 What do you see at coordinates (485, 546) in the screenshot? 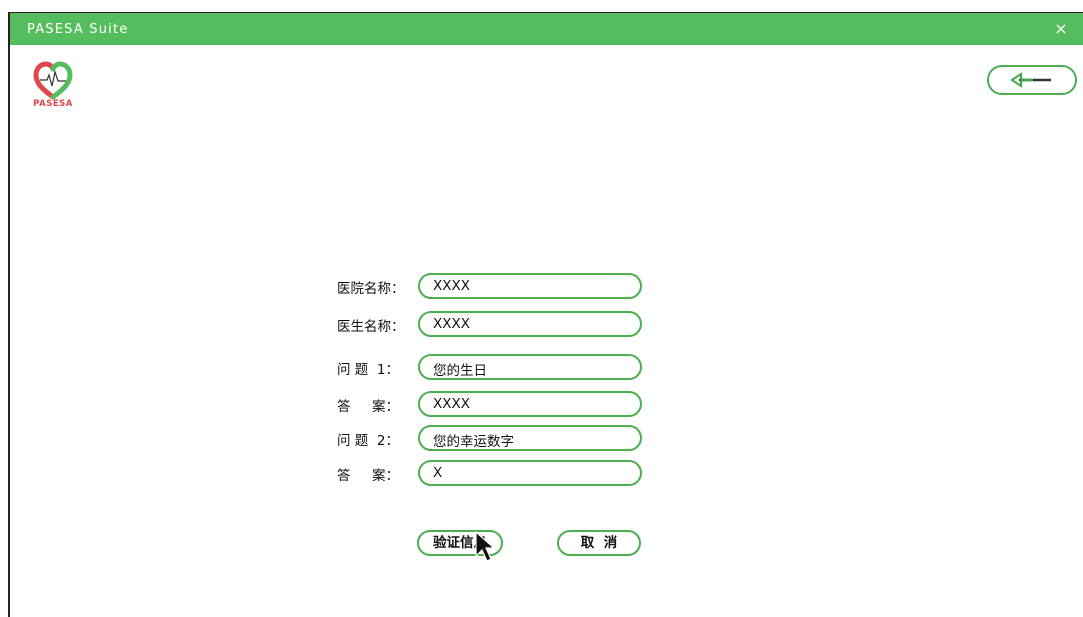
I see `mouse-pointer-icon` at bounding box center [485, 546].